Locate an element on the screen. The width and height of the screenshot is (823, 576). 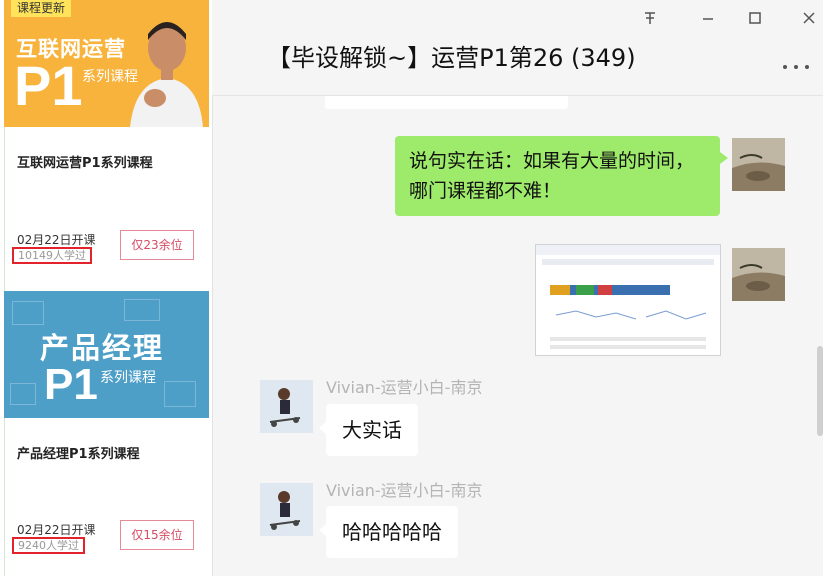
course-banner-pm: 产品经理 P1 系列课程 is located at coordinates (106, 354).